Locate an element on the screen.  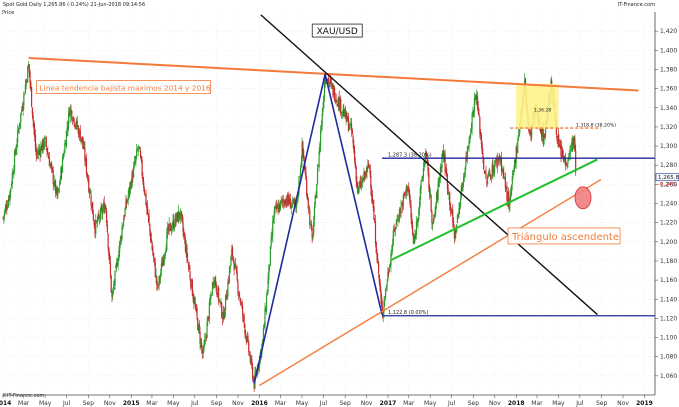
y-axis-name: Price is located at coordinates (8, 13).